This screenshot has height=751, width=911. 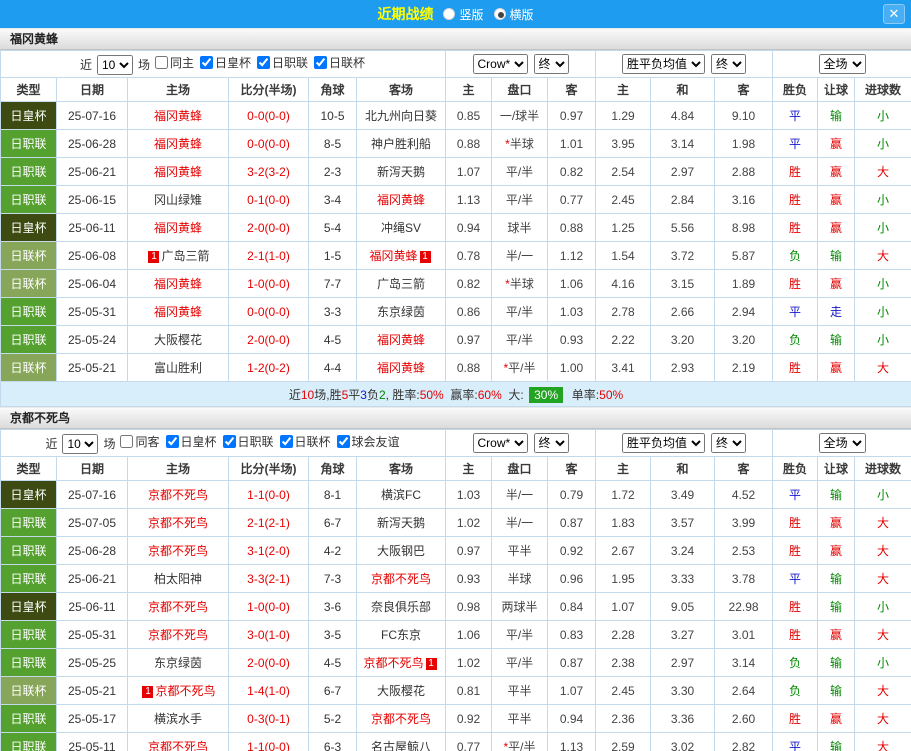 I want to click on ah-home-odds: 0.97, so click(x=468, y=339).